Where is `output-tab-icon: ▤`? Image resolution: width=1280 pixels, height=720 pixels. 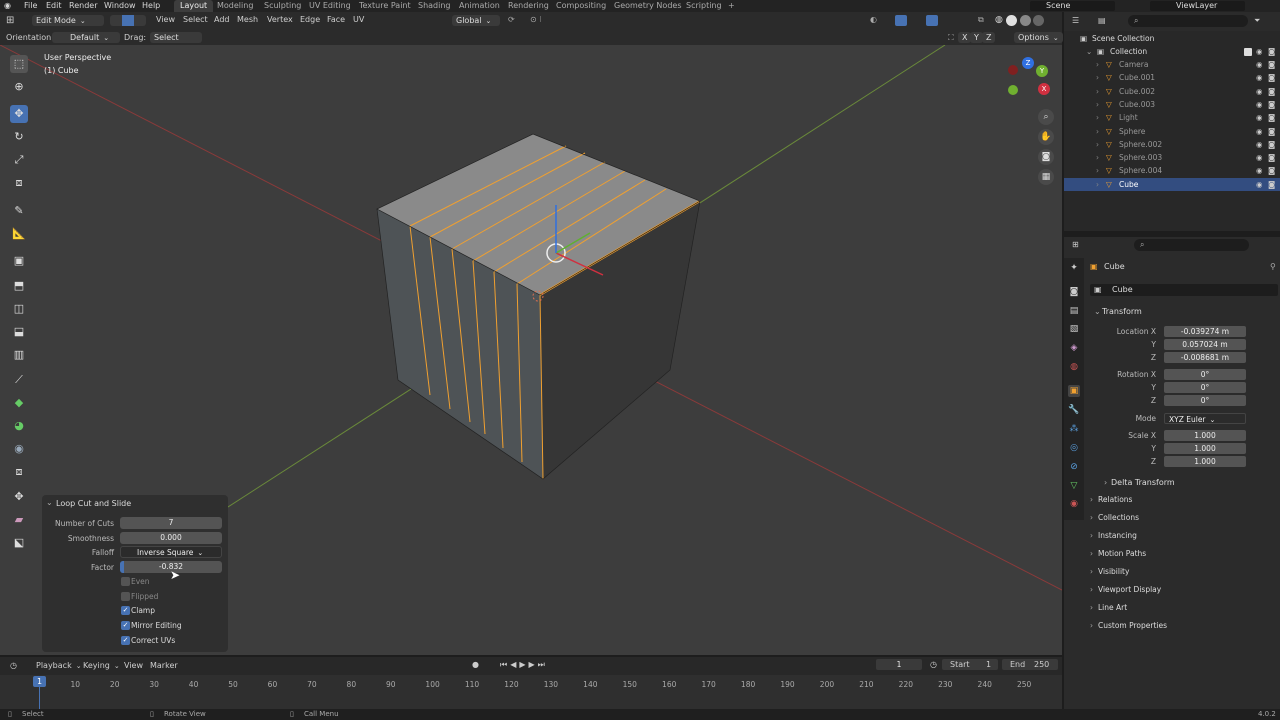 output-tab-icon: ▤ is located at coordinates (1074, 311).